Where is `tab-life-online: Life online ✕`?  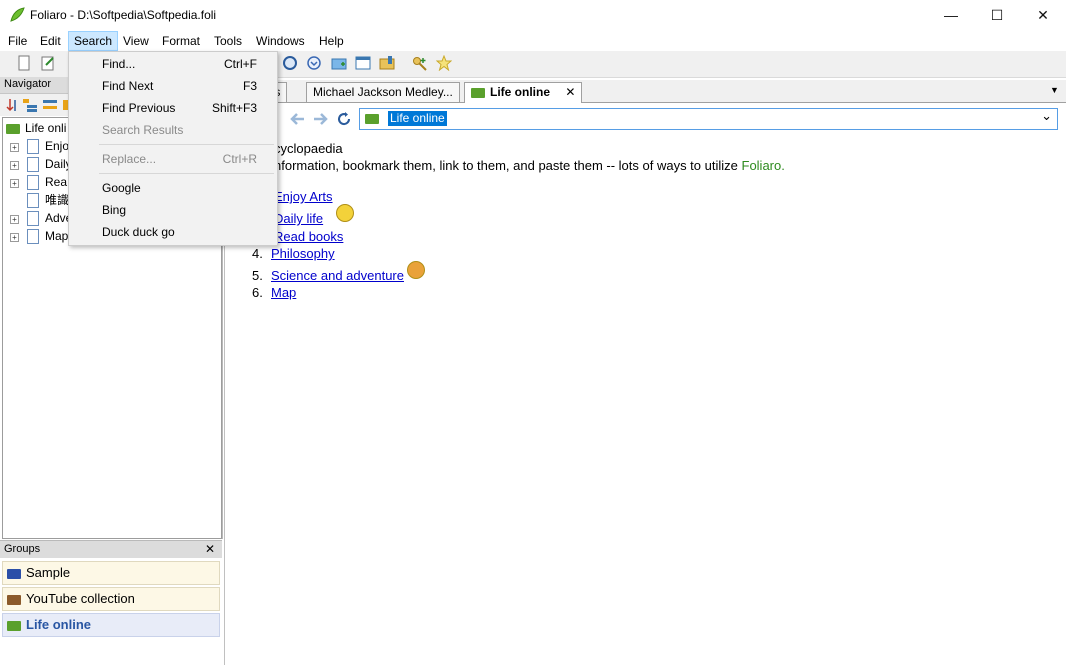
tab-life-online: Life online ✕ is located at coordinates (523, 92).